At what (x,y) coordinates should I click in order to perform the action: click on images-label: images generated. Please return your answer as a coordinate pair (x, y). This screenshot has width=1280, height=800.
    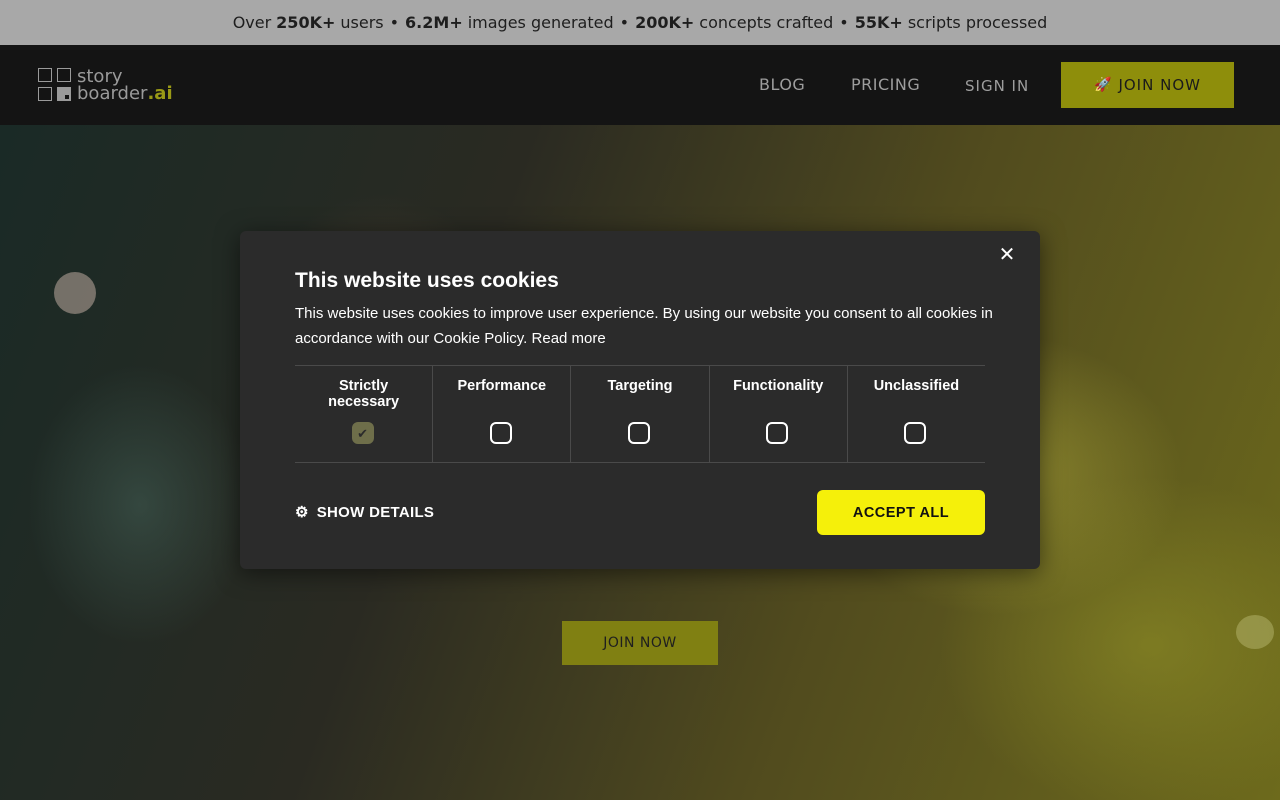
    Looking at the image, I should click on (540, 22).